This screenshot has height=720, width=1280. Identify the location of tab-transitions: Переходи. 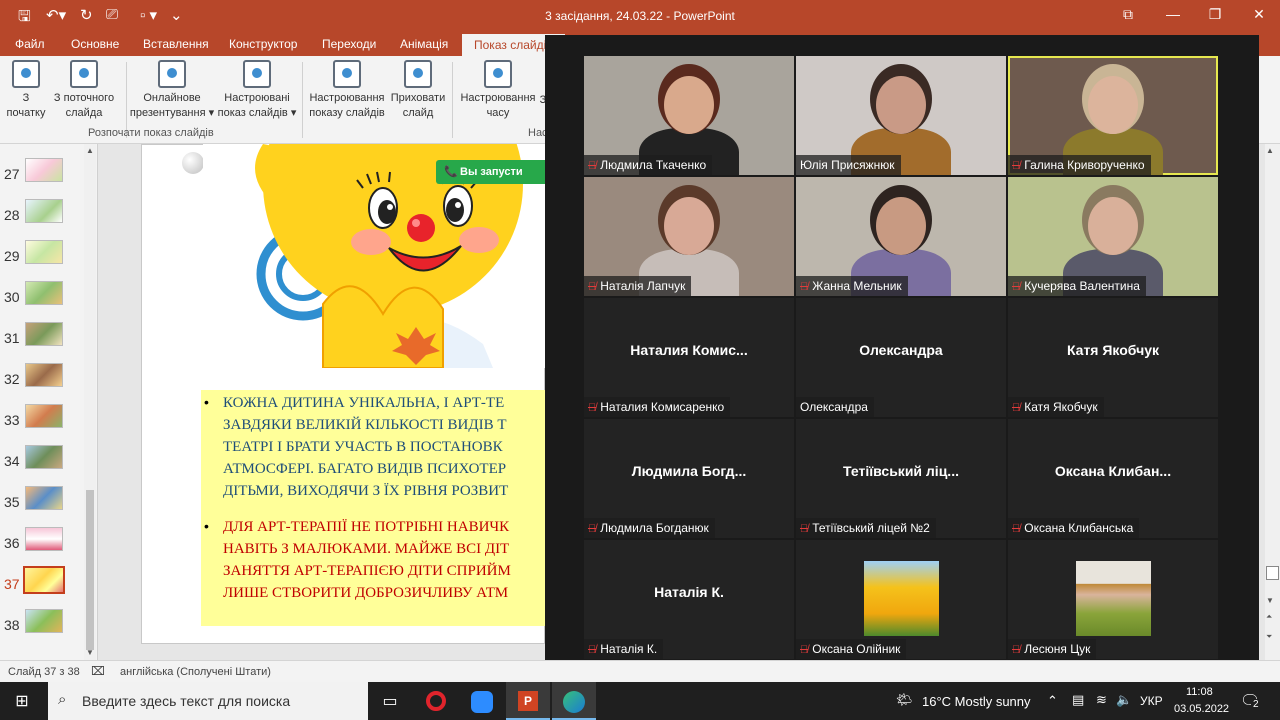
(349, 44).